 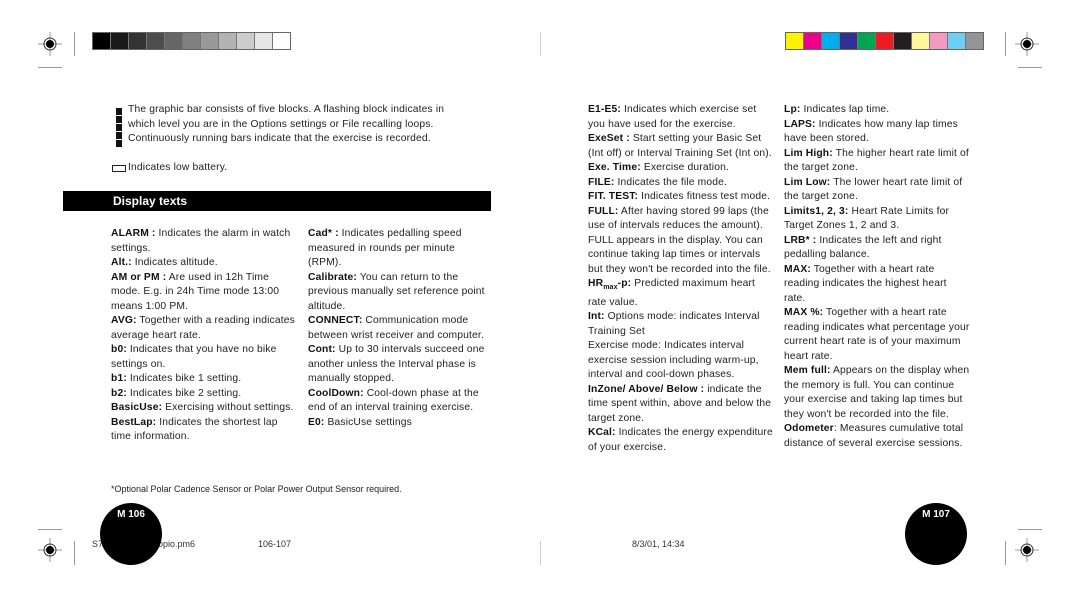 What do you see at coordinates (807, 182) in the screenshot?
I see `definition-term: Lim Low:` at bounding box center [807, 182].